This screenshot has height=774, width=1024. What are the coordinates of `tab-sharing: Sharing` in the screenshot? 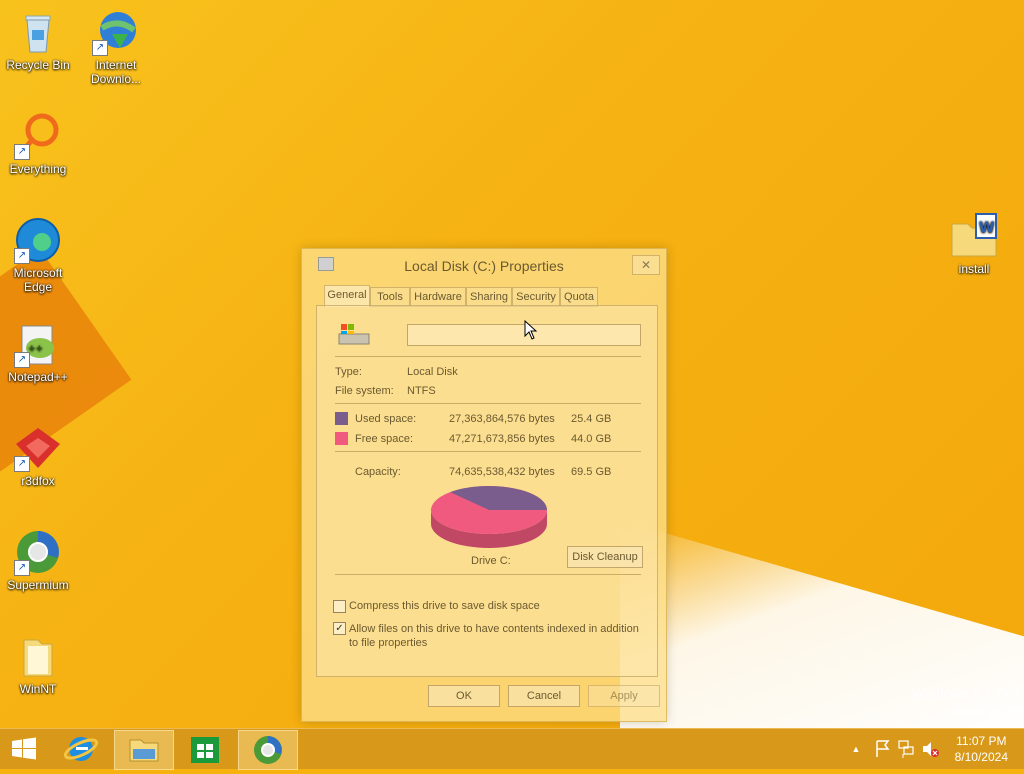 It's located at (489, 297).